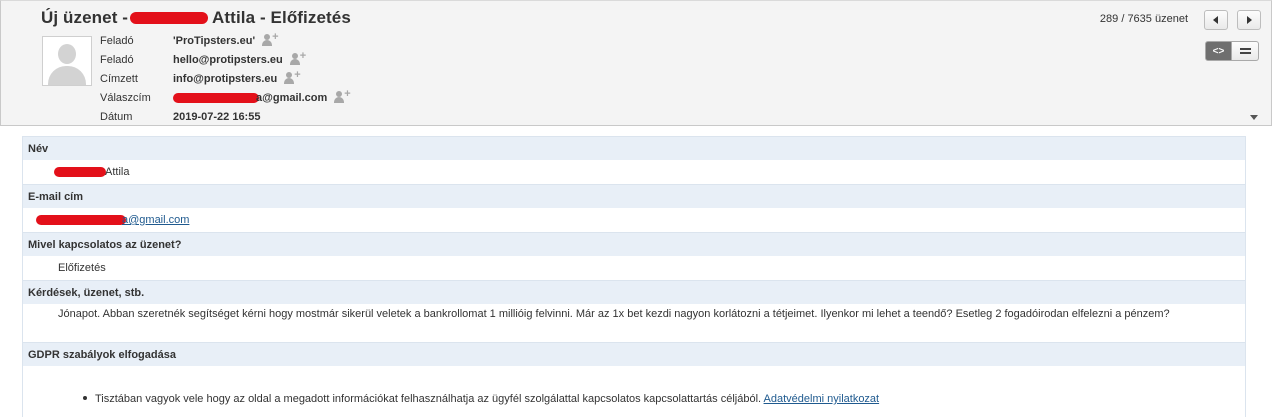 Image resolution: width=1277 pixels, height=417 pixels. I want to click on section-heading: Név, so click(634, 148).